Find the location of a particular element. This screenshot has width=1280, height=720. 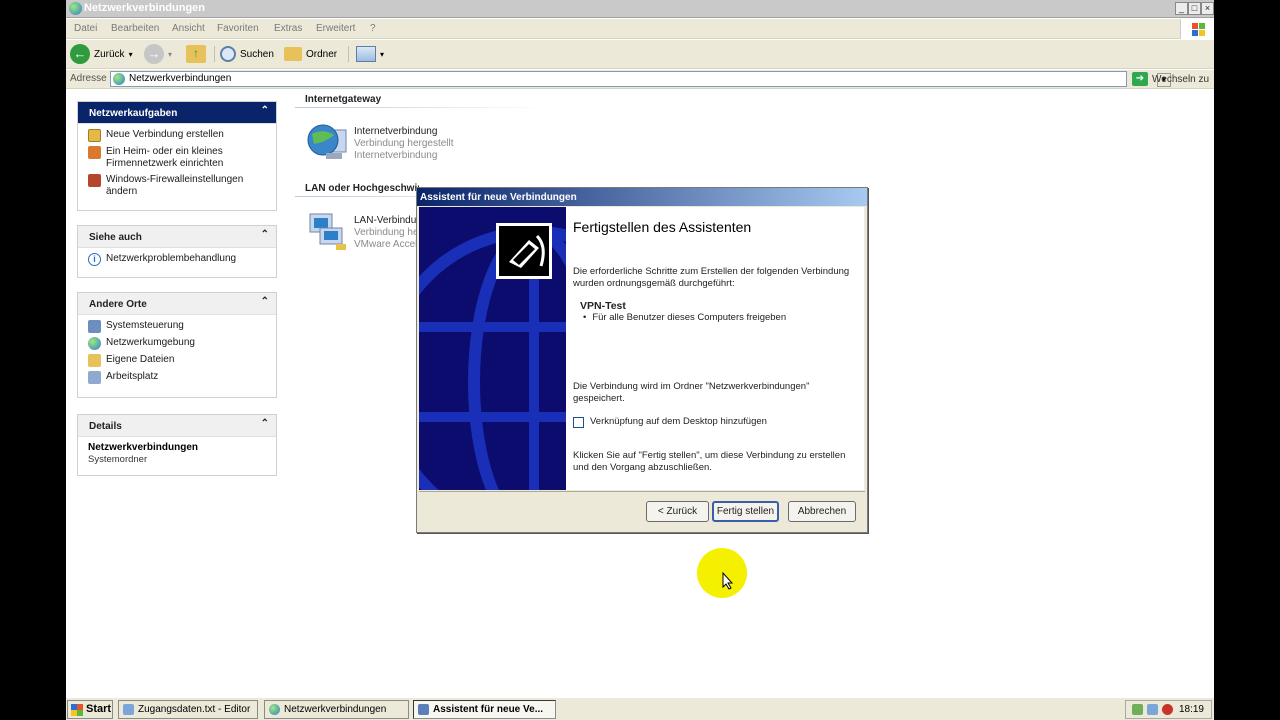

sidebar-item-new-connection: Neue Verbindung erstellen is located at coordinates (177, 135).